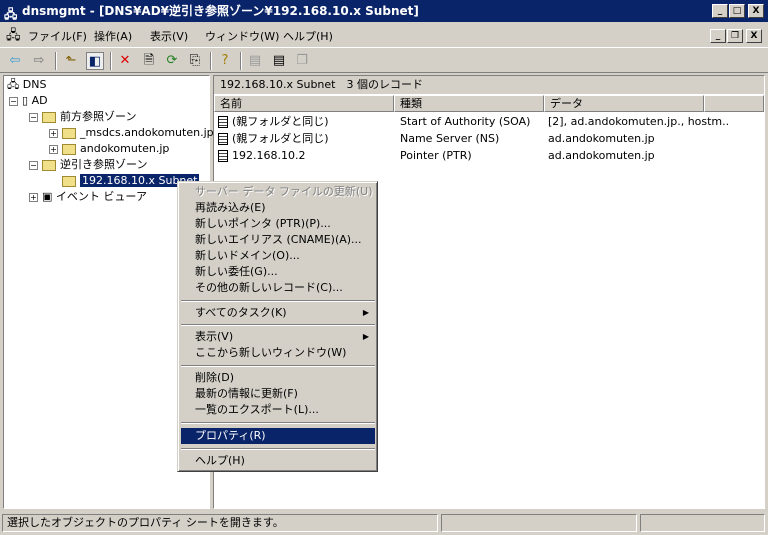 The image size is (768, 535). What do you see at coordinates (278, 192) in the screenshot?
I see `menu-item-update-server-data: サーバー データ ファイルの更新(U)` at bounding box center [278, 192].